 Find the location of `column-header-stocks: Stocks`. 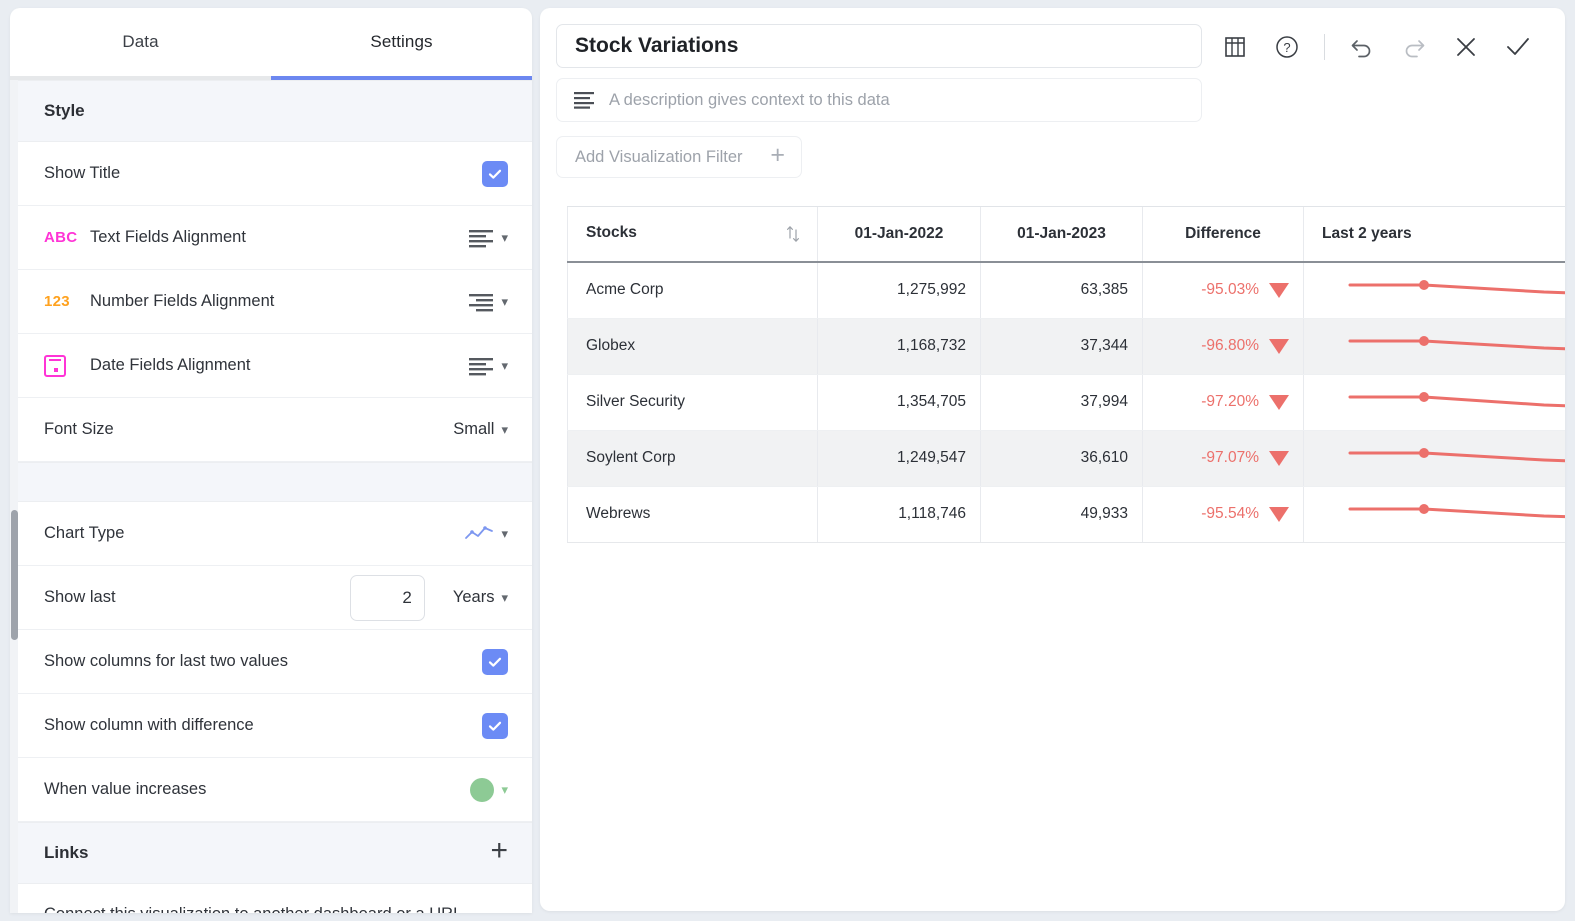

column-header-stocks: Stocks is located at coordinates (692, 234).